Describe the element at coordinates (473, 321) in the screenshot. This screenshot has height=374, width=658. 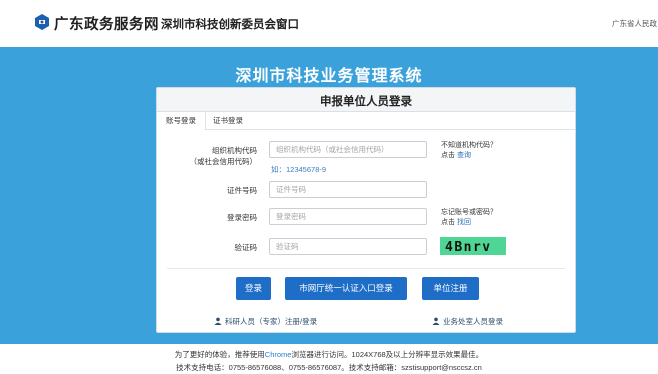
I see `staff-login-text: 业务处室人员登录` at that location.